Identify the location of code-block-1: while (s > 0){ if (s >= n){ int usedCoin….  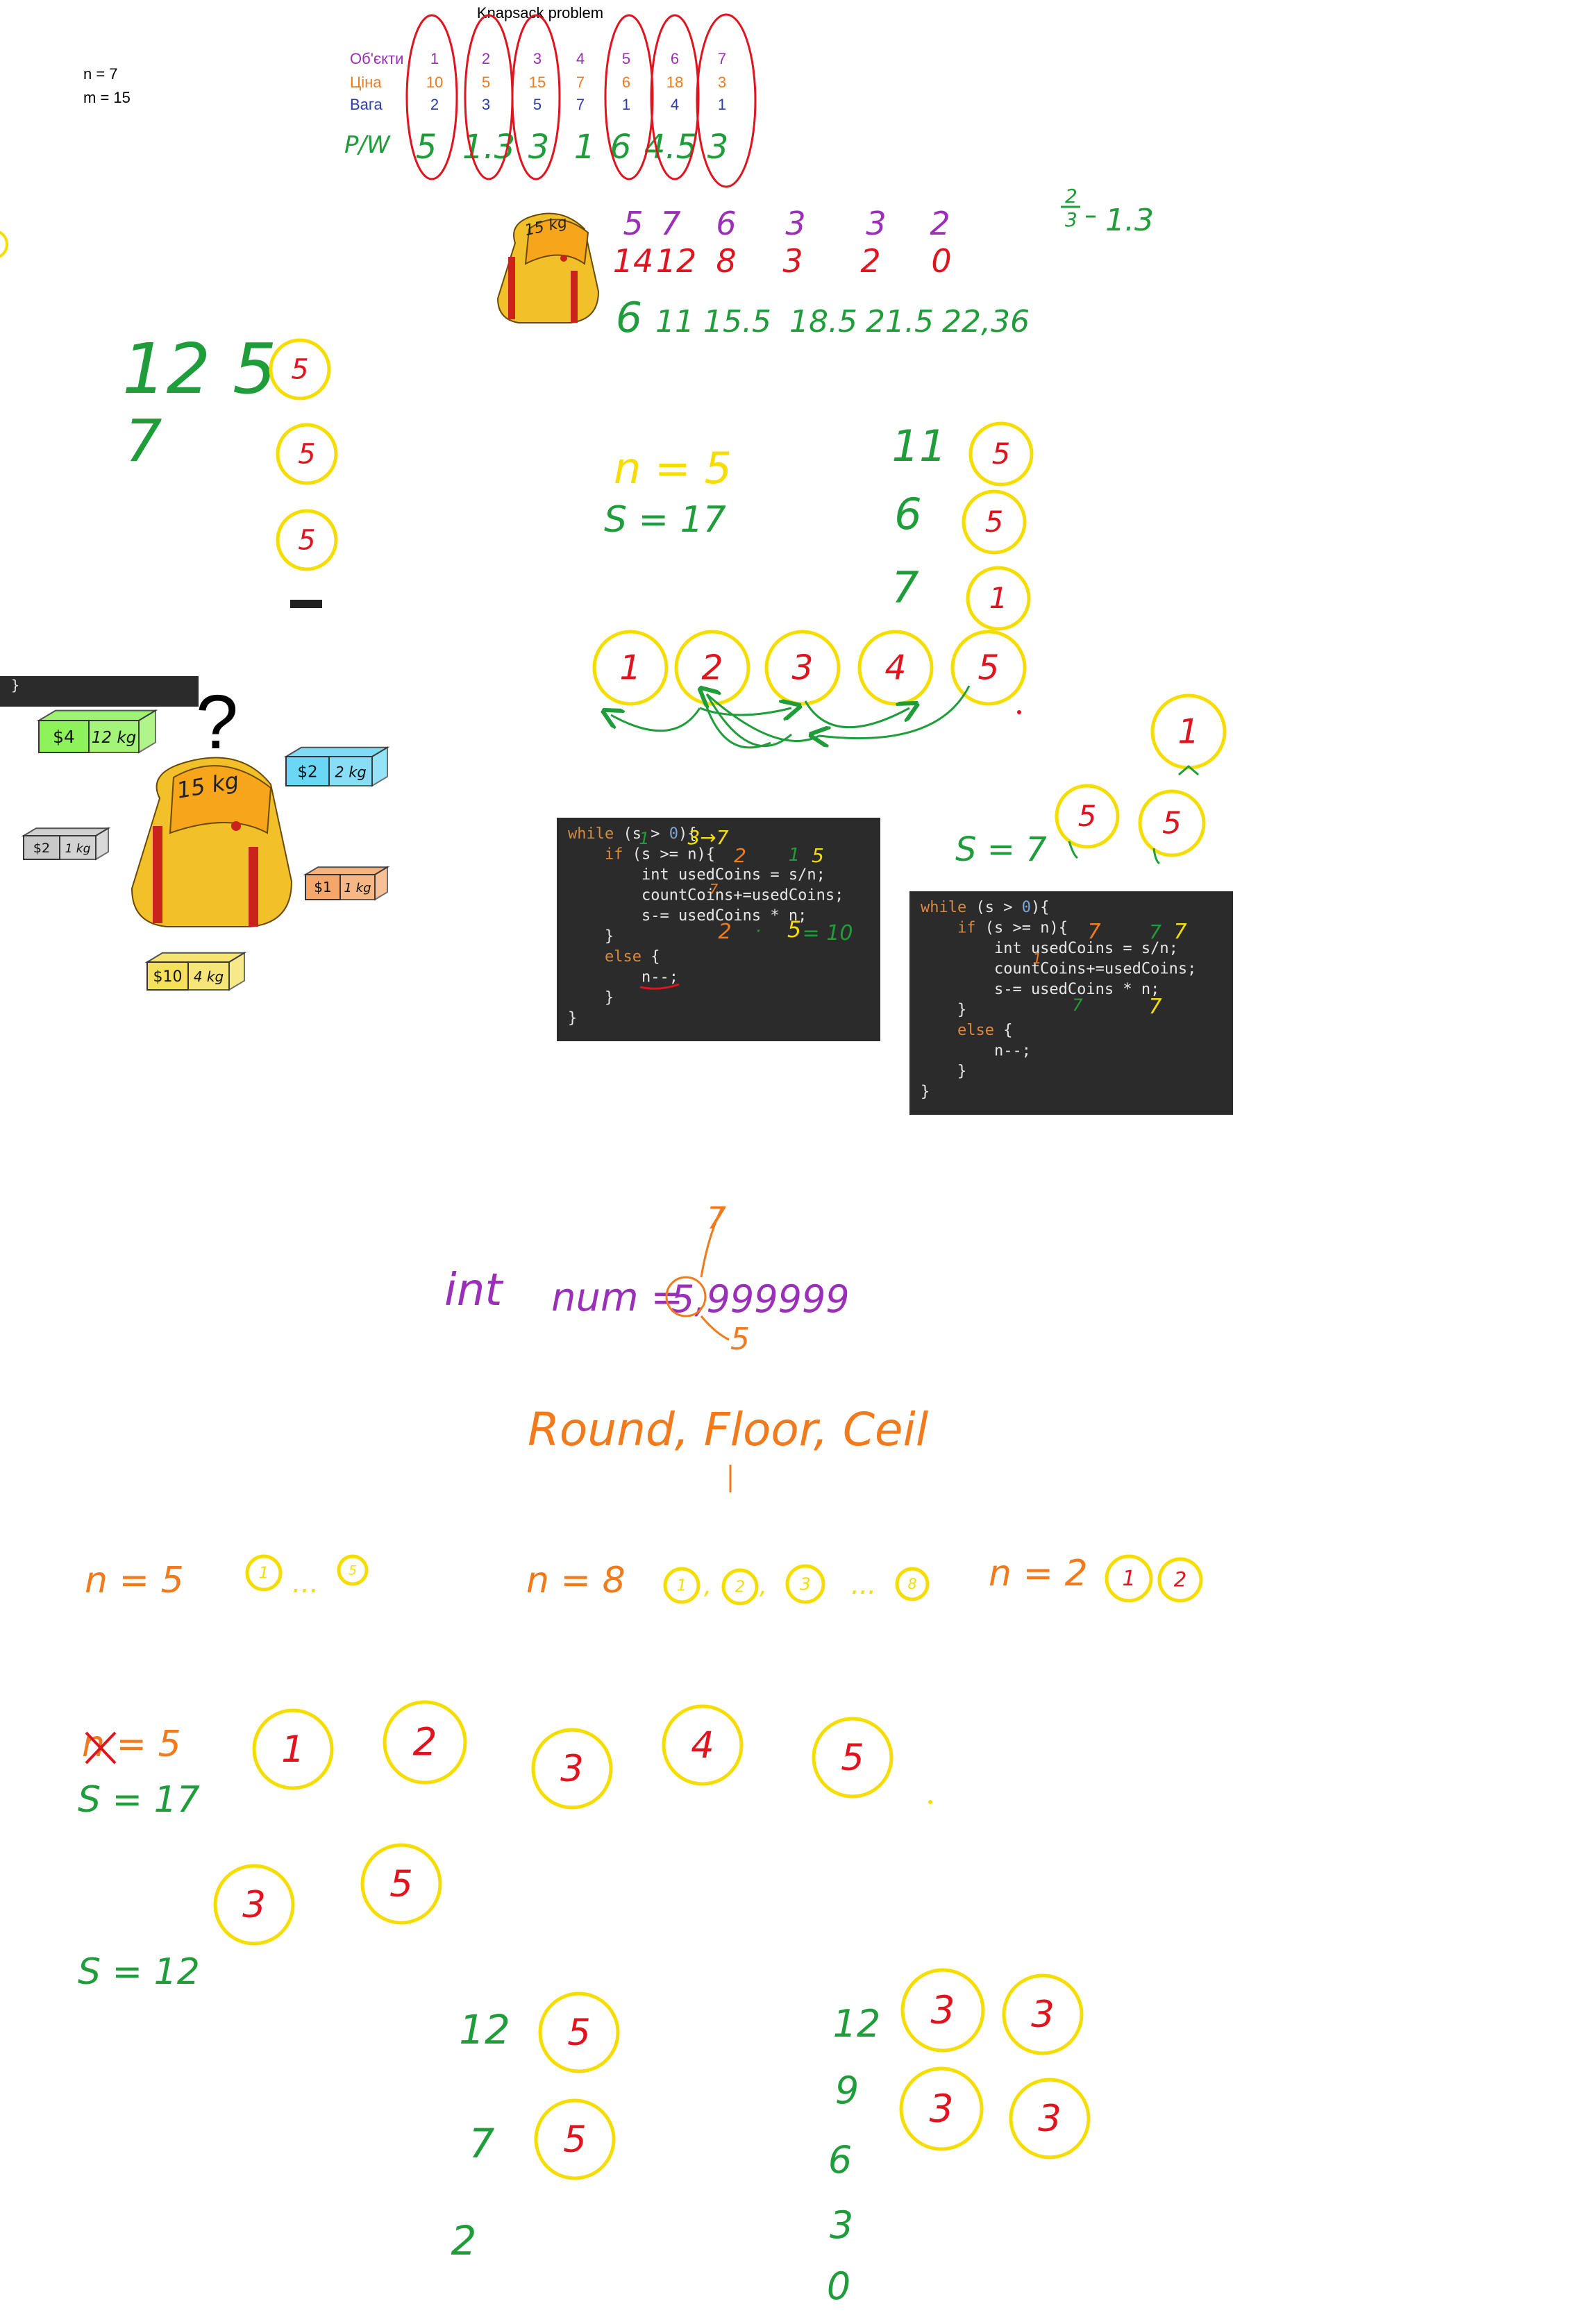
(718, 929).